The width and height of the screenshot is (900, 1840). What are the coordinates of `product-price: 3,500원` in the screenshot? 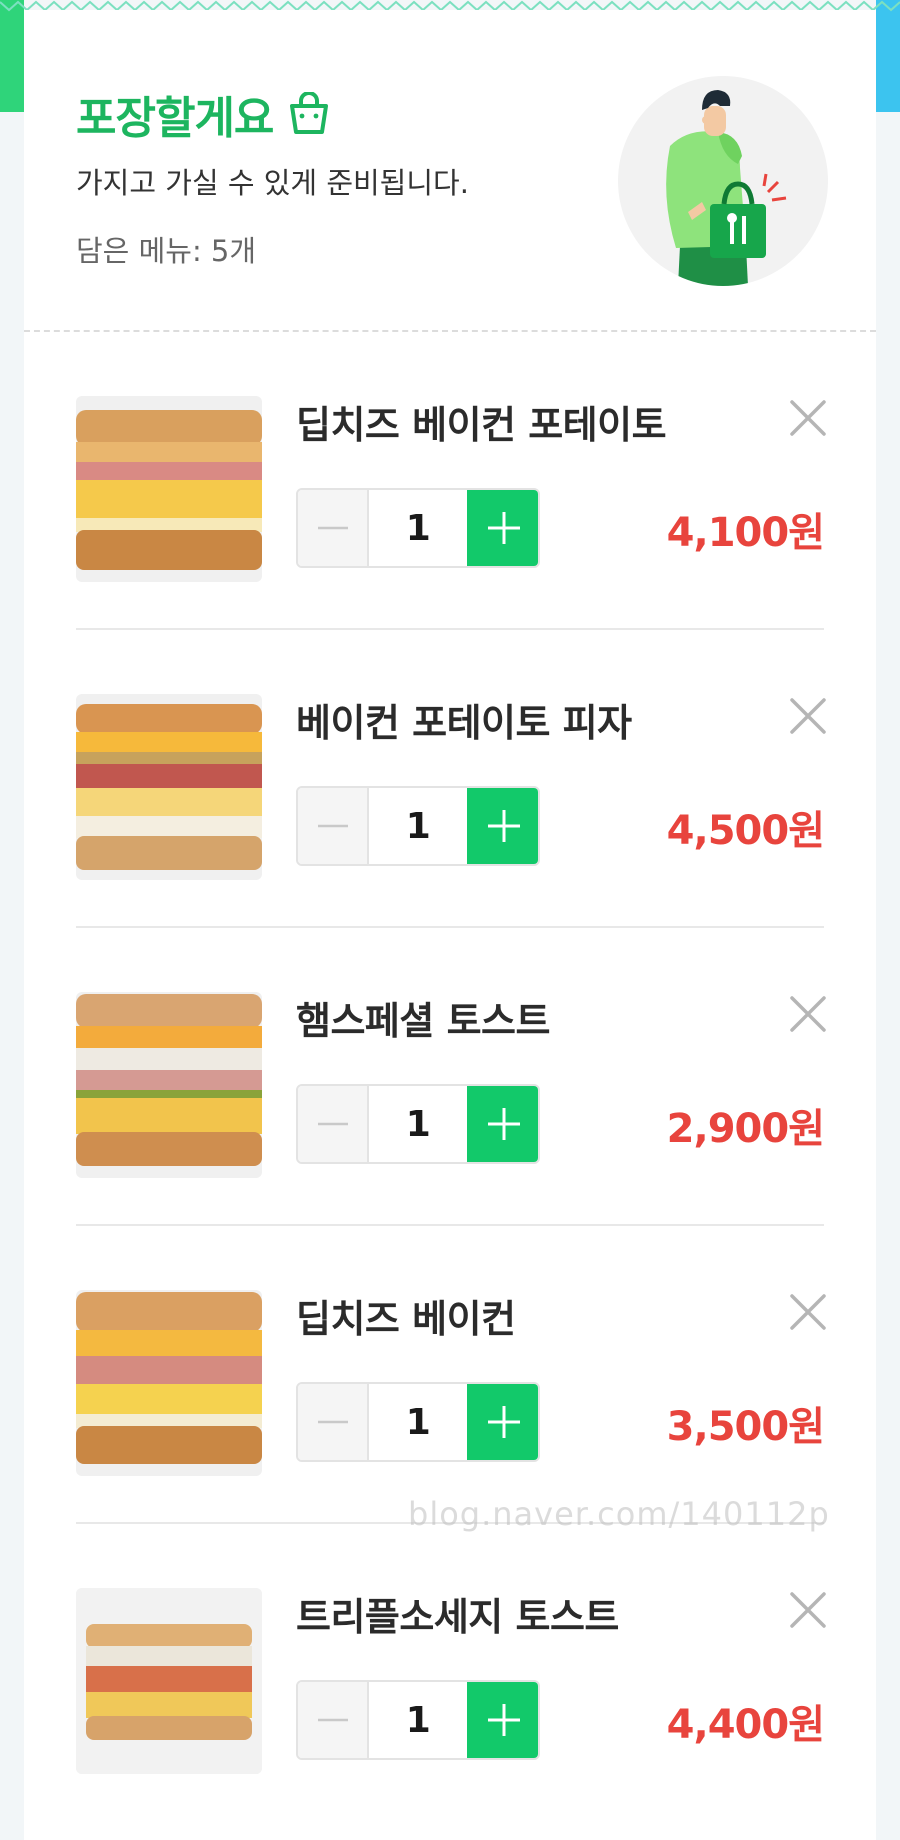 It's located at (745, 1427).